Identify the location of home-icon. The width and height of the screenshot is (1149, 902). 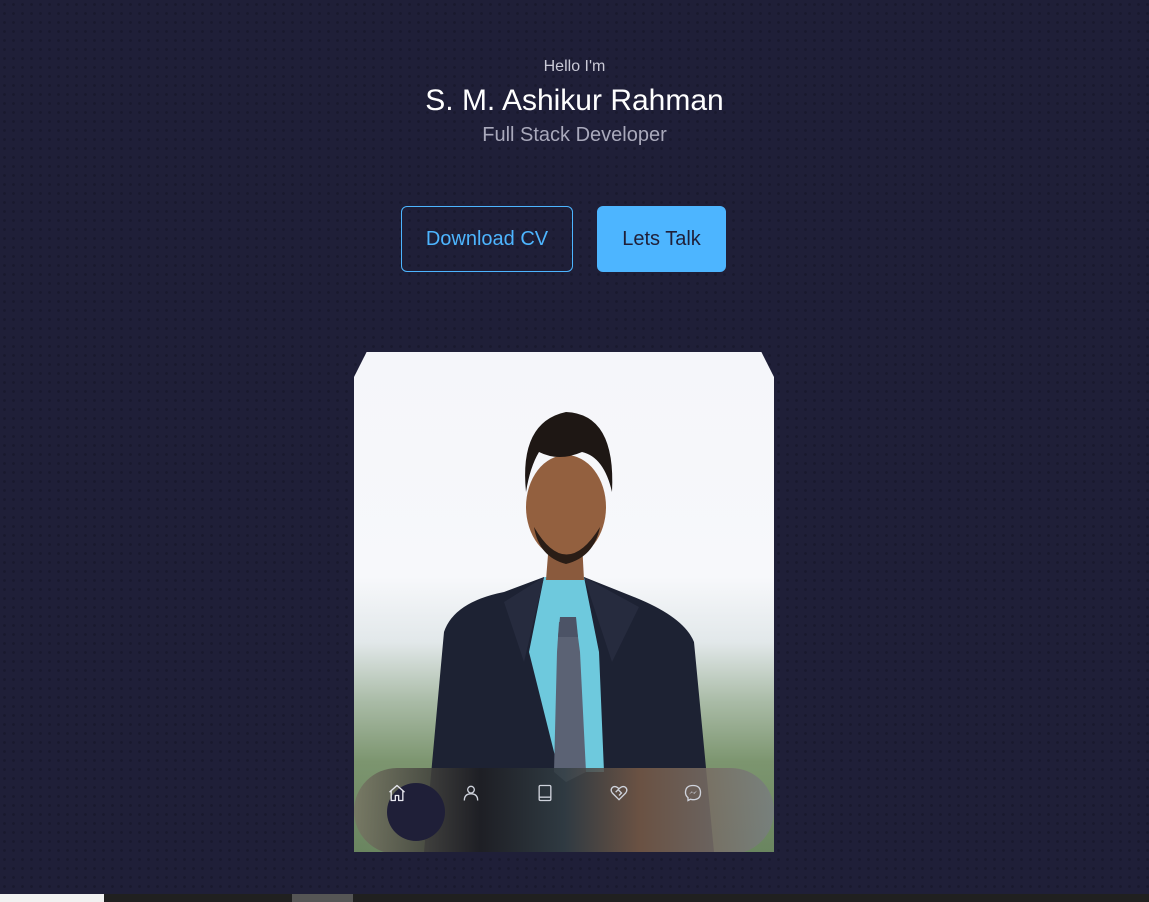
(397, 793).